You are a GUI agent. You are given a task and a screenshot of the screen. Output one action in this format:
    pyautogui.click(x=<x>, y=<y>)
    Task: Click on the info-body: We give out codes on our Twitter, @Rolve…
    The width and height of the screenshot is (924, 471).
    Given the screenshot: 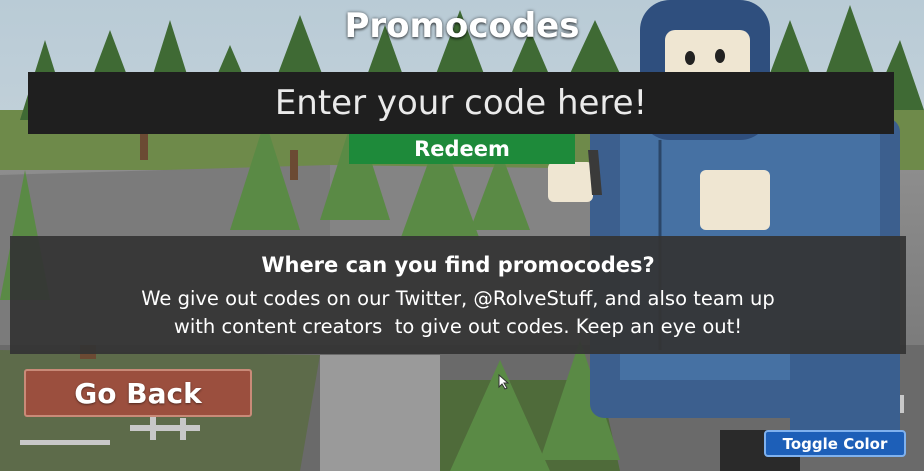 What is the action you would take?
    pyautogui.click(x=458, y=313)
    